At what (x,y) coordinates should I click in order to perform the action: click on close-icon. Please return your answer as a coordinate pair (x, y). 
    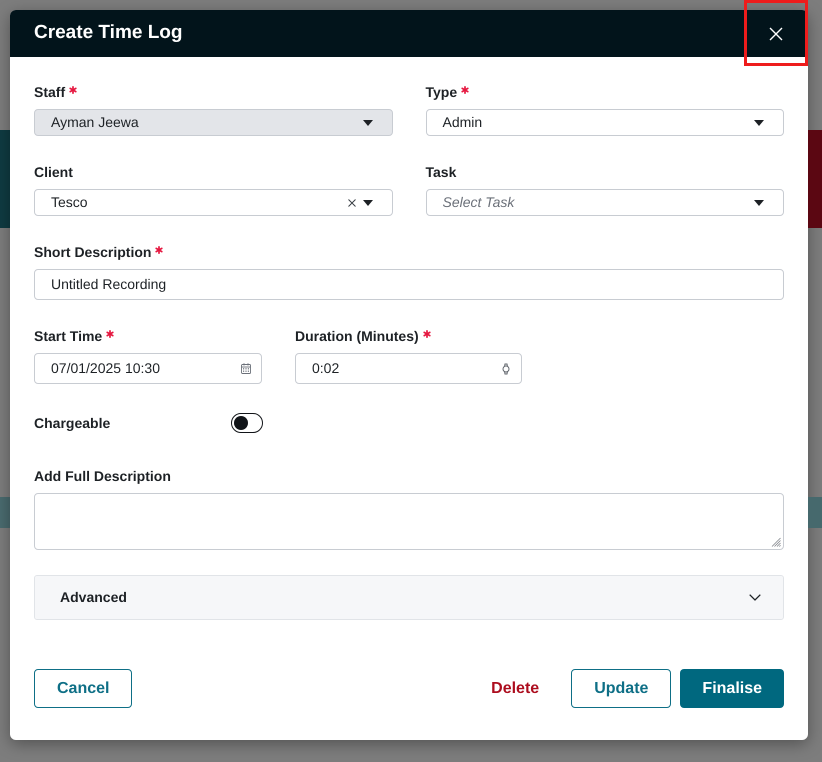
    Looking at the image, I should click on (776, 33).